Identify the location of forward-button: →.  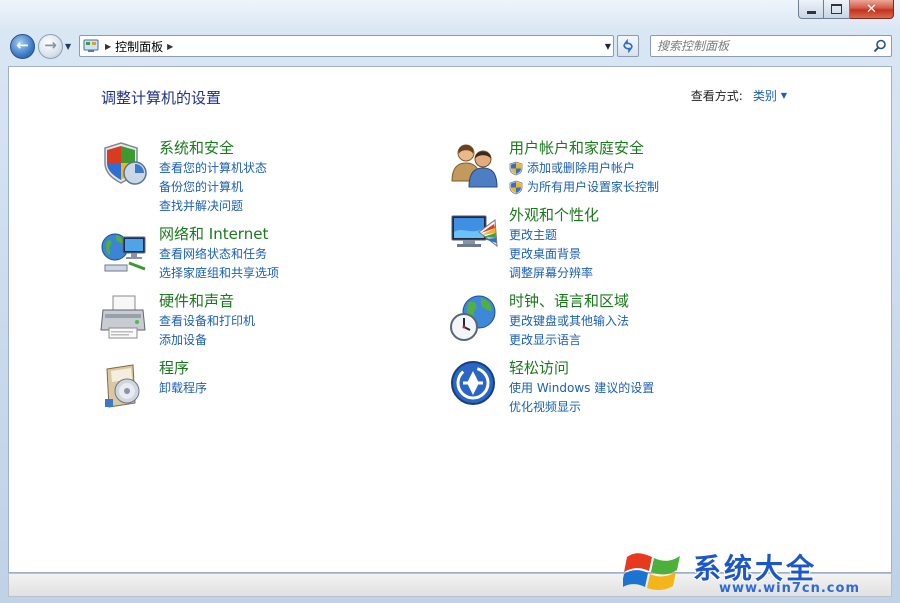
(50, 46).